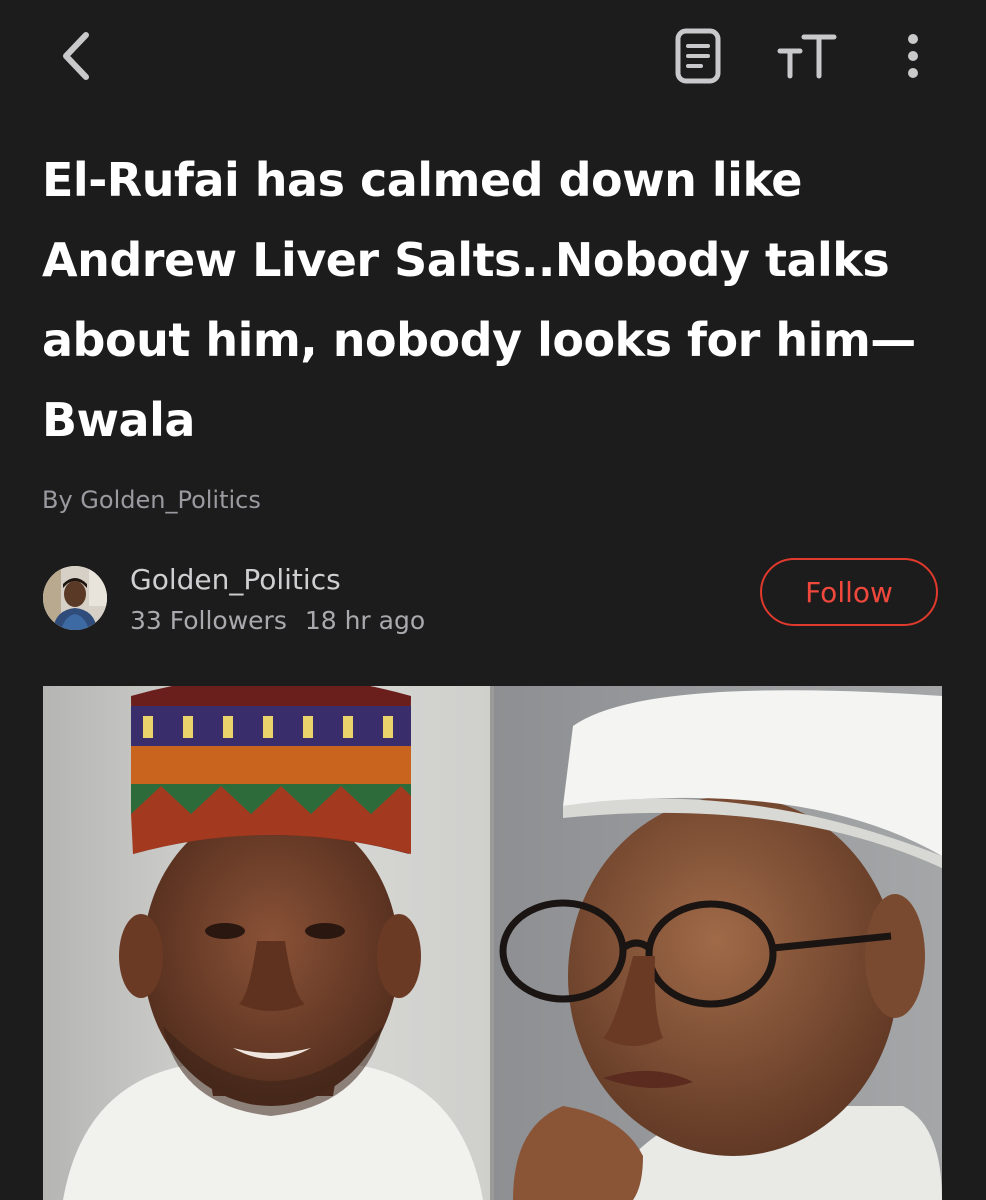 This screenshot has width=986, height=1200. What do you see at coordinates (849, 592) in the screenshot?
I see `follow-button: Follow` at bounding box center [849, 592].